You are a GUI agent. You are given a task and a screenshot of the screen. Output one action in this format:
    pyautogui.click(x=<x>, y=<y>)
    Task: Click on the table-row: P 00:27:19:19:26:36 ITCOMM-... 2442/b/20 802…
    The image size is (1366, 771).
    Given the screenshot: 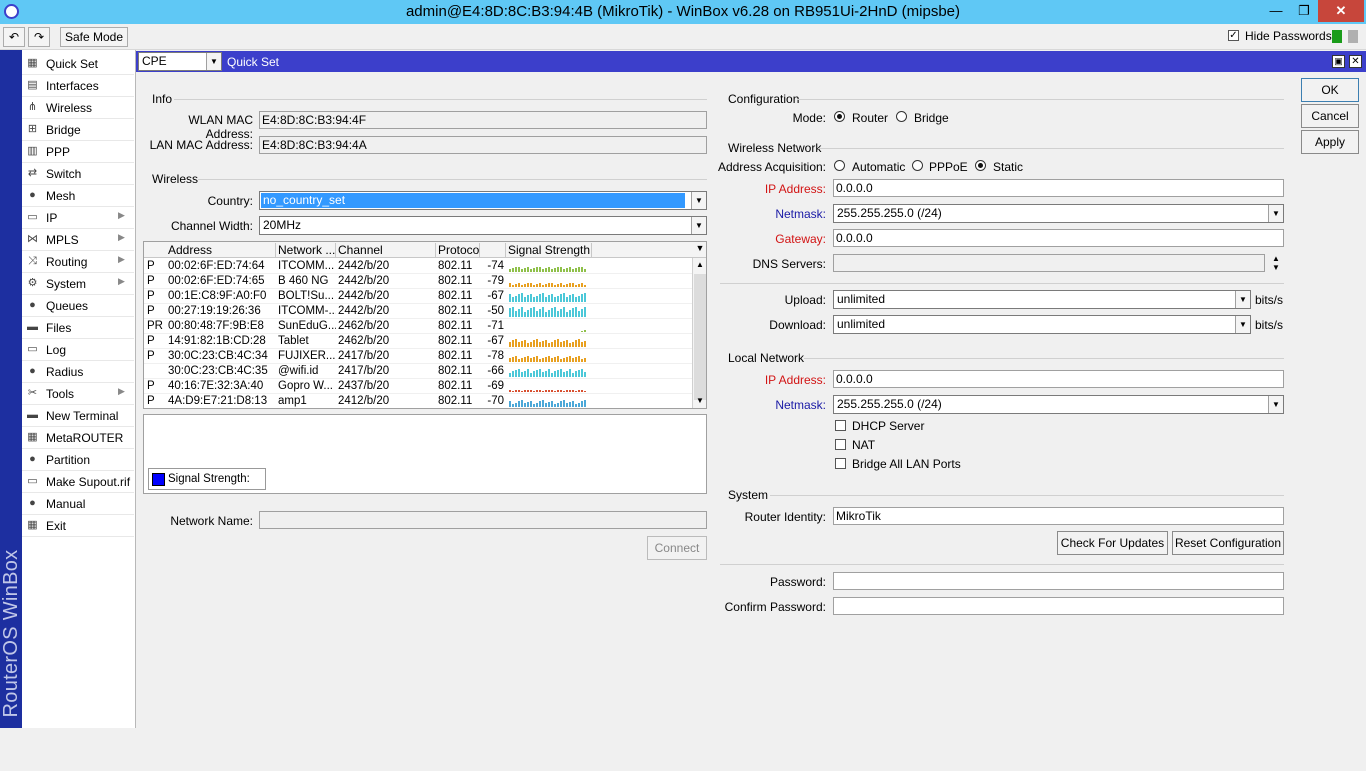 What is the action you would take?
    pyautogui.click(x=418, y=311)
    